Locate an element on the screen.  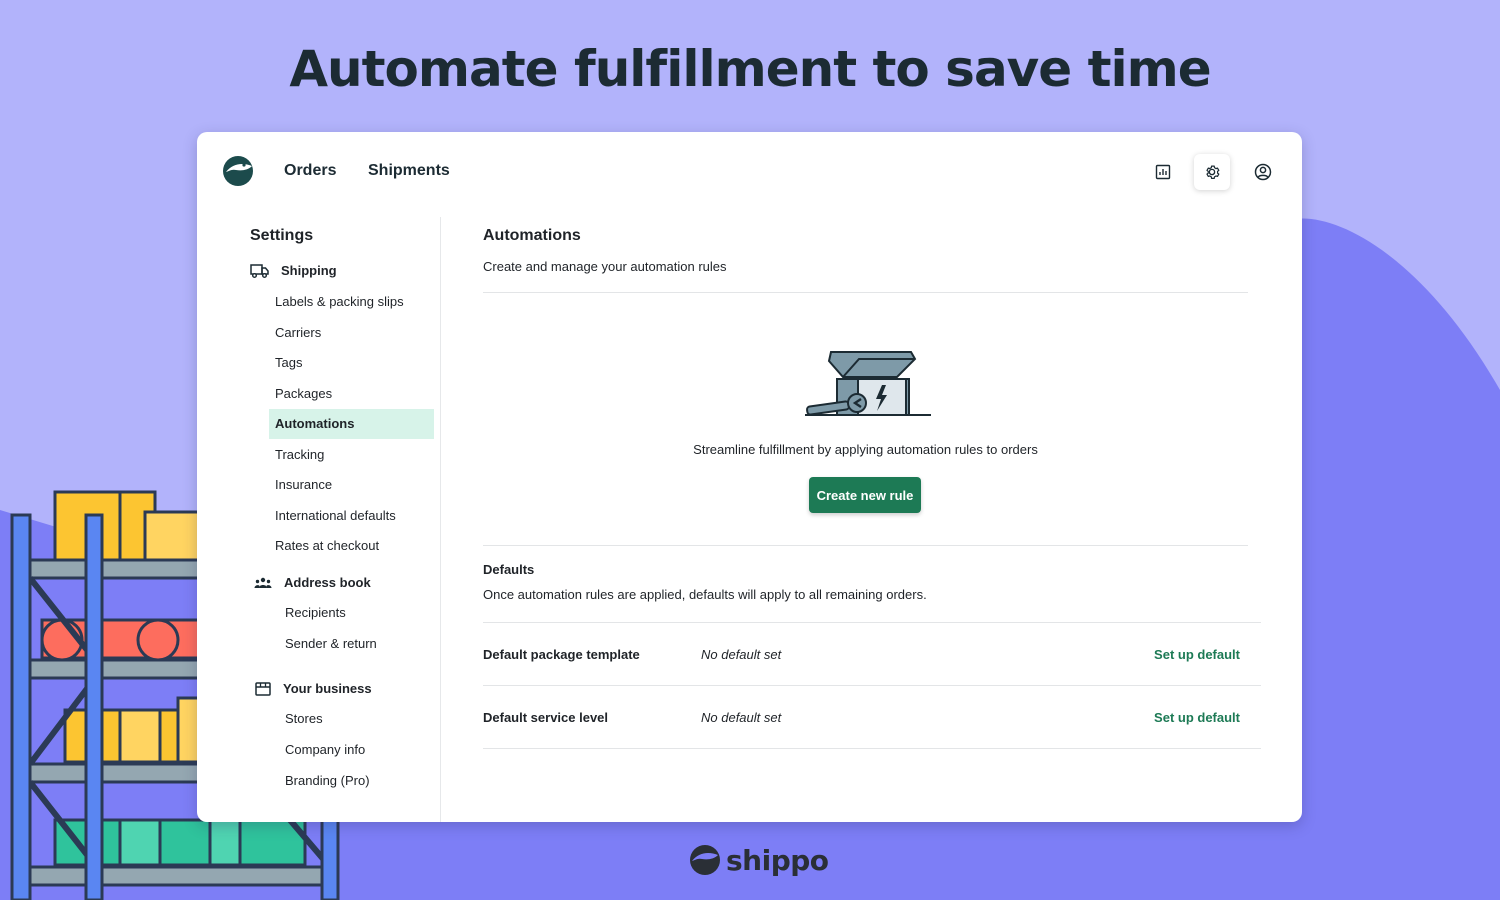
set-up-default-package-link: Set up default is located at coordinates (1197, 654).